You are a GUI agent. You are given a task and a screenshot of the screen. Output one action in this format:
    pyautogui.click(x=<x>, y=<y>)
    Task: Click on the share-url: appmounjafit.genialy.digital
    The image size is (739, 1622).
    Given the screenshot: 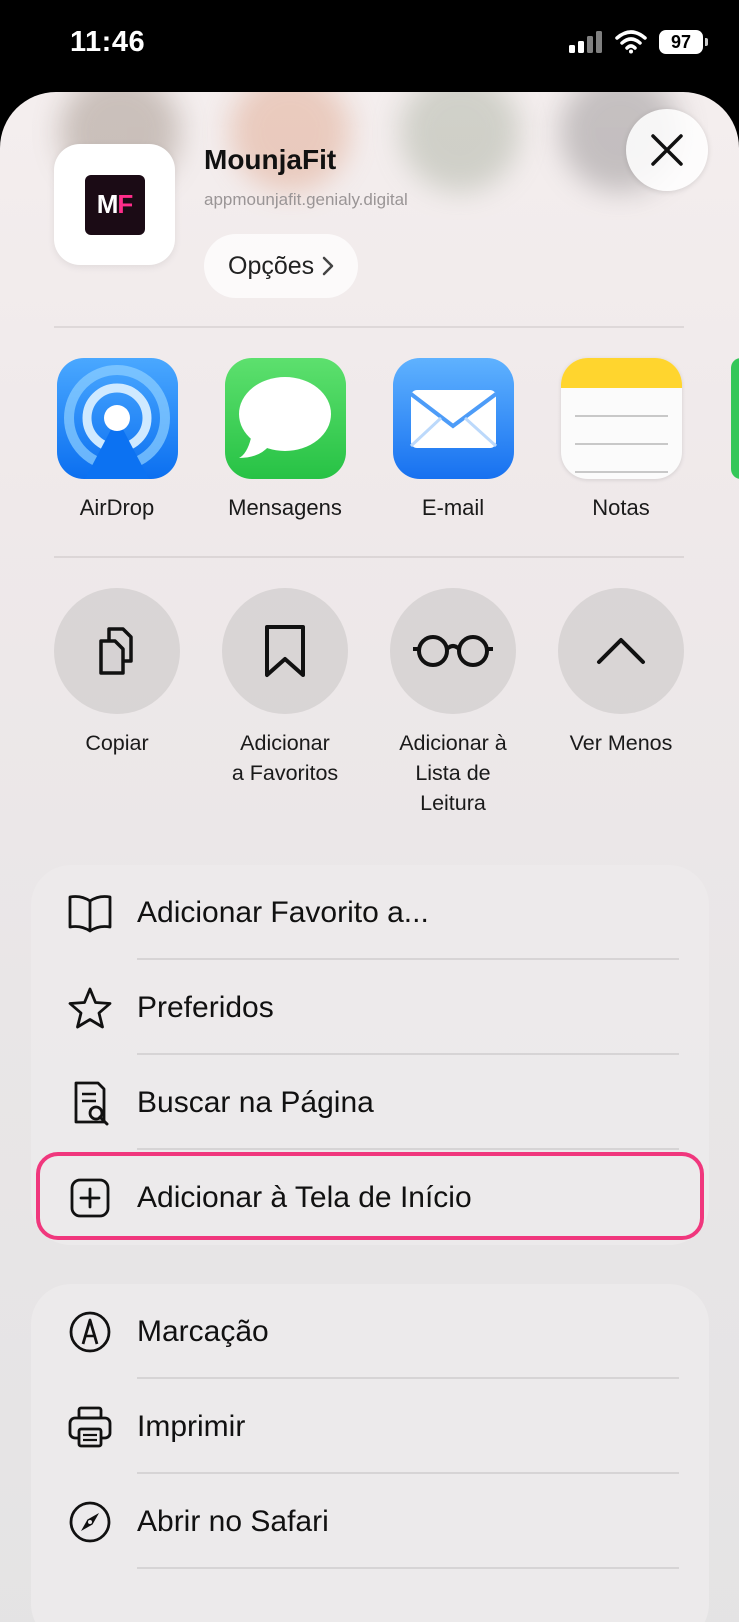 What is the action you would take?
    pyautogui.click(x=306, y=199)
    